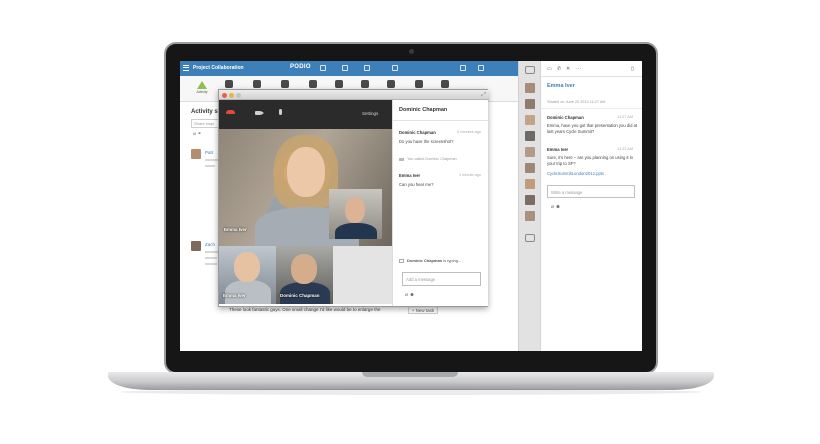  Describe the element at coordinates (529, 206) in the screenshot. I see `contacts-strip` at that location.